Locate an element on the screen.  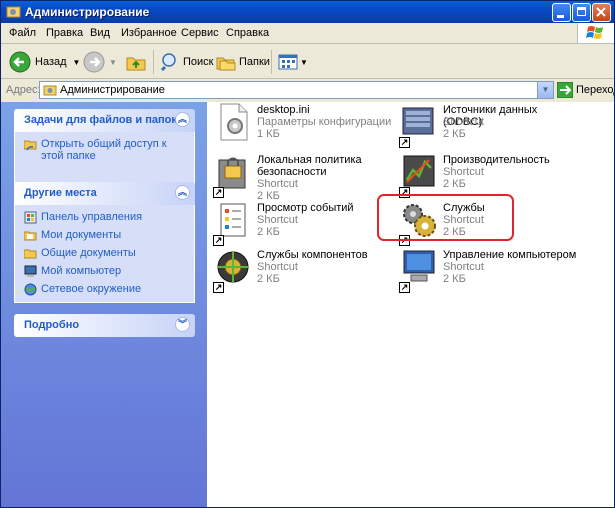
go-button: Переход is located at coordinates (585, 90).